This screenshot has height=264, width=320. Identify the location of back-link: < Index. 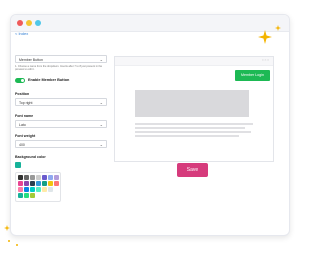
(21, 33).